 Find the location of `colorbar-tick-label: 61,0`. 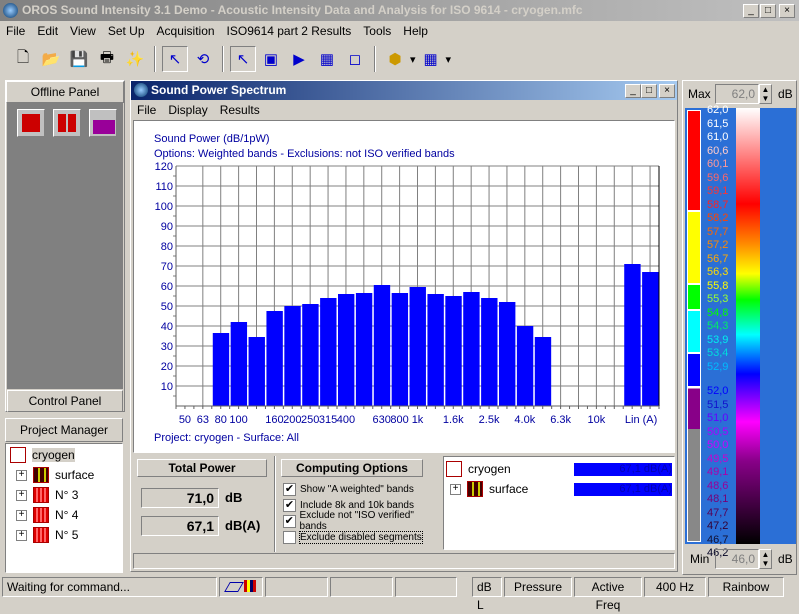

colorbar-tick-label: 61,0 is located at coordinates (718, 137).